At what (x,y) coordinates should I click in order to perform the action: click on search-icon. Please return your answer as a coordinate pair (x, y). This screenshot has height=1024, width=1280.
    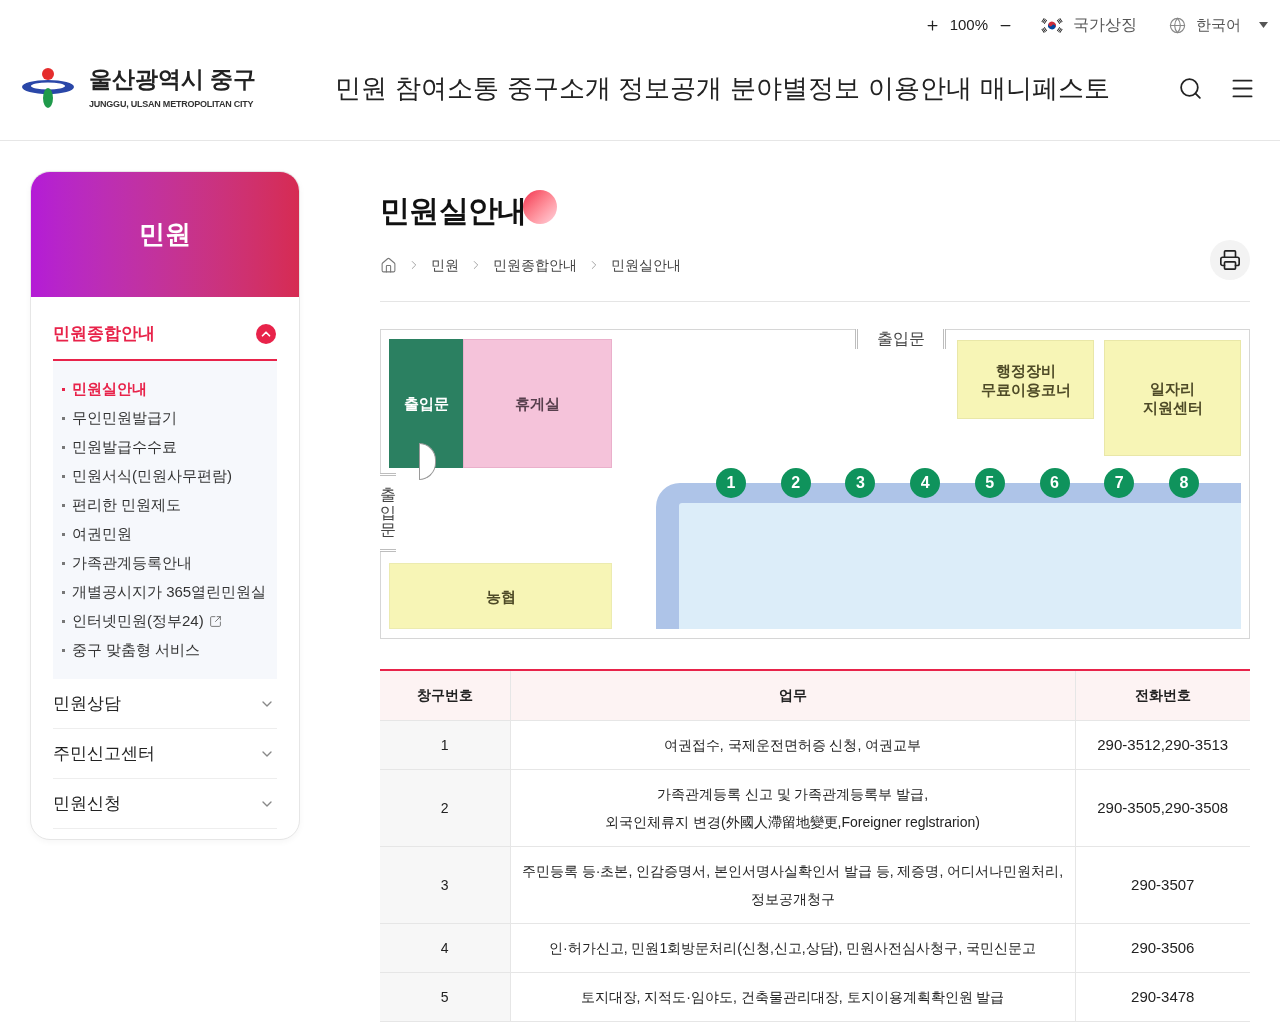
    Looking at the image, I should click on (1190, 88).